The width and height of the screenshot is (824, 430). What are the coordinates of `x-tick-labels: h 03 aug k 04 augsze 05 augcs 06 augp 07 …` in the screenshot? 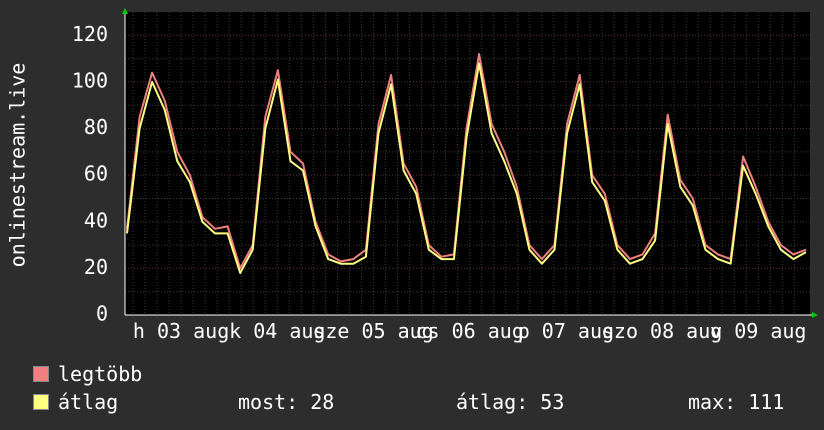 It's located at (470, 331).